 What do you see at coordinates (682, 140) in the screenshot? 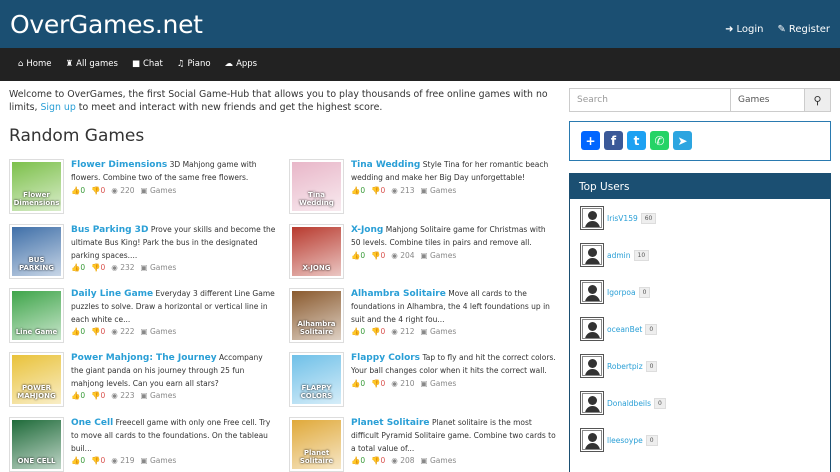
I see `share-telegram-button: ➤` at bounding box center [682, 140].